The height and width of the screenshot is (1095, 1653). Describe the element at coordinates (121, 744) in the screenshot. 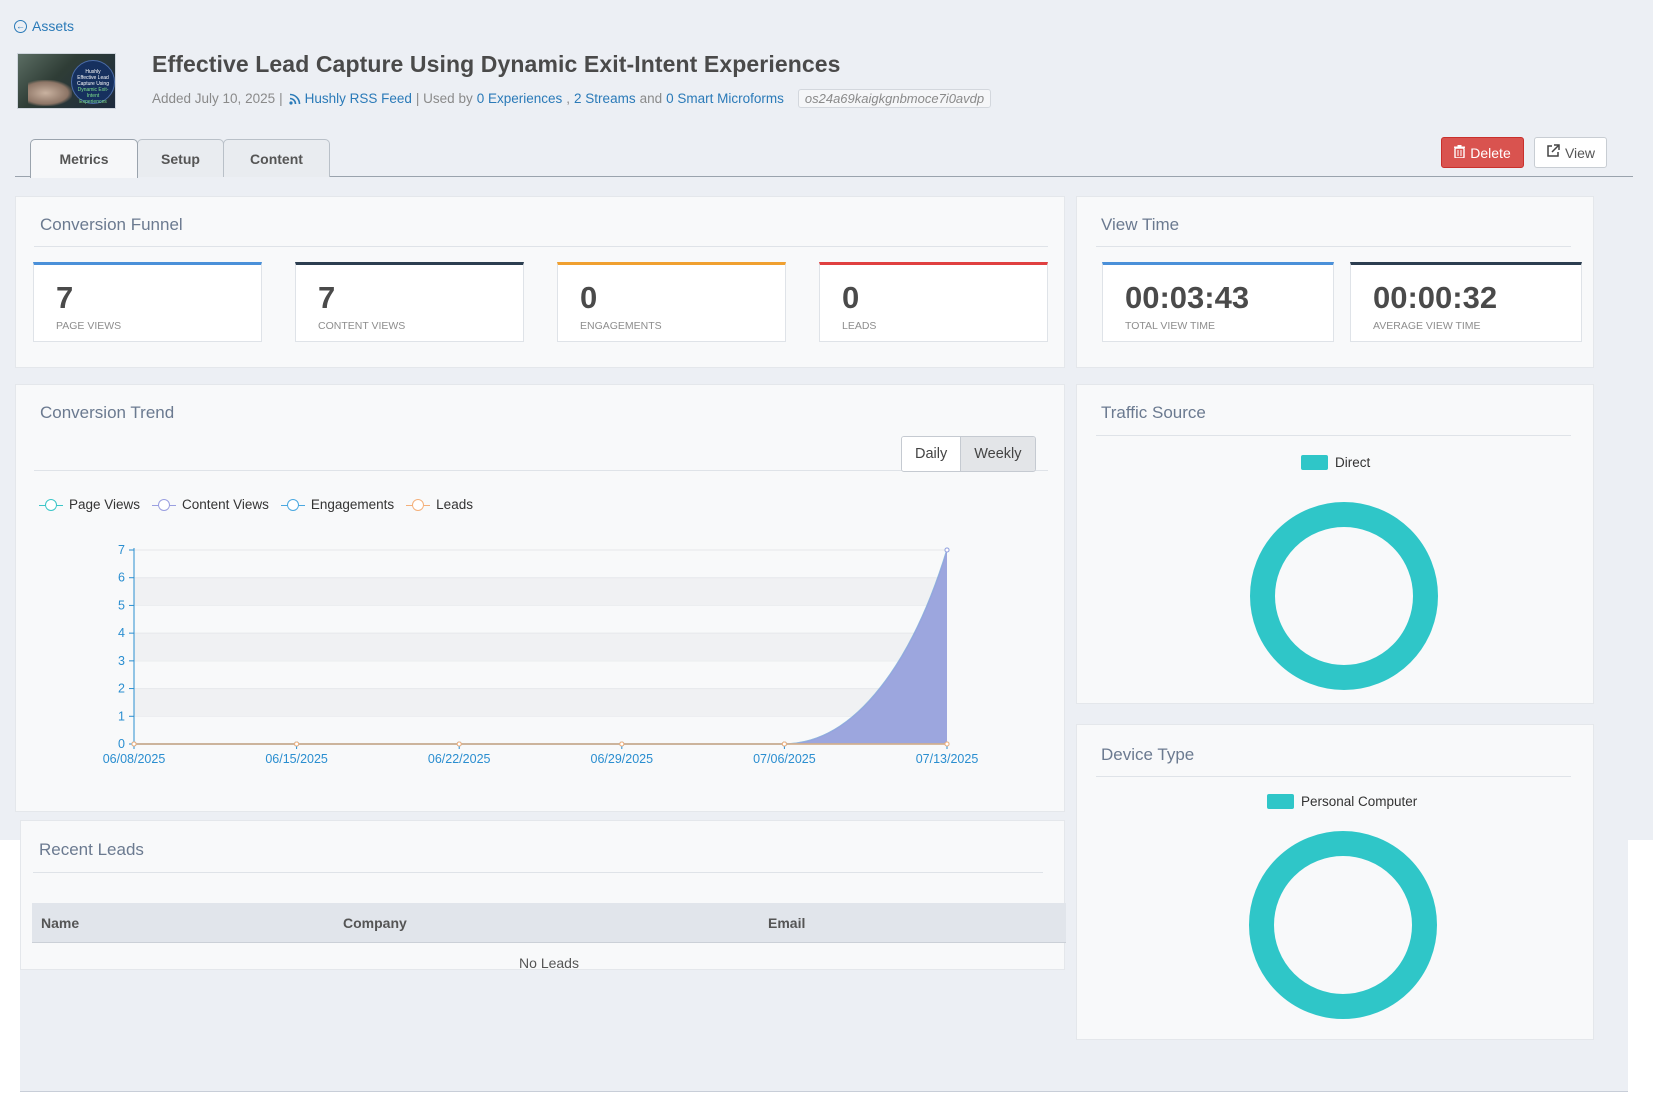

I see `y-tick-label: 0` at that location.